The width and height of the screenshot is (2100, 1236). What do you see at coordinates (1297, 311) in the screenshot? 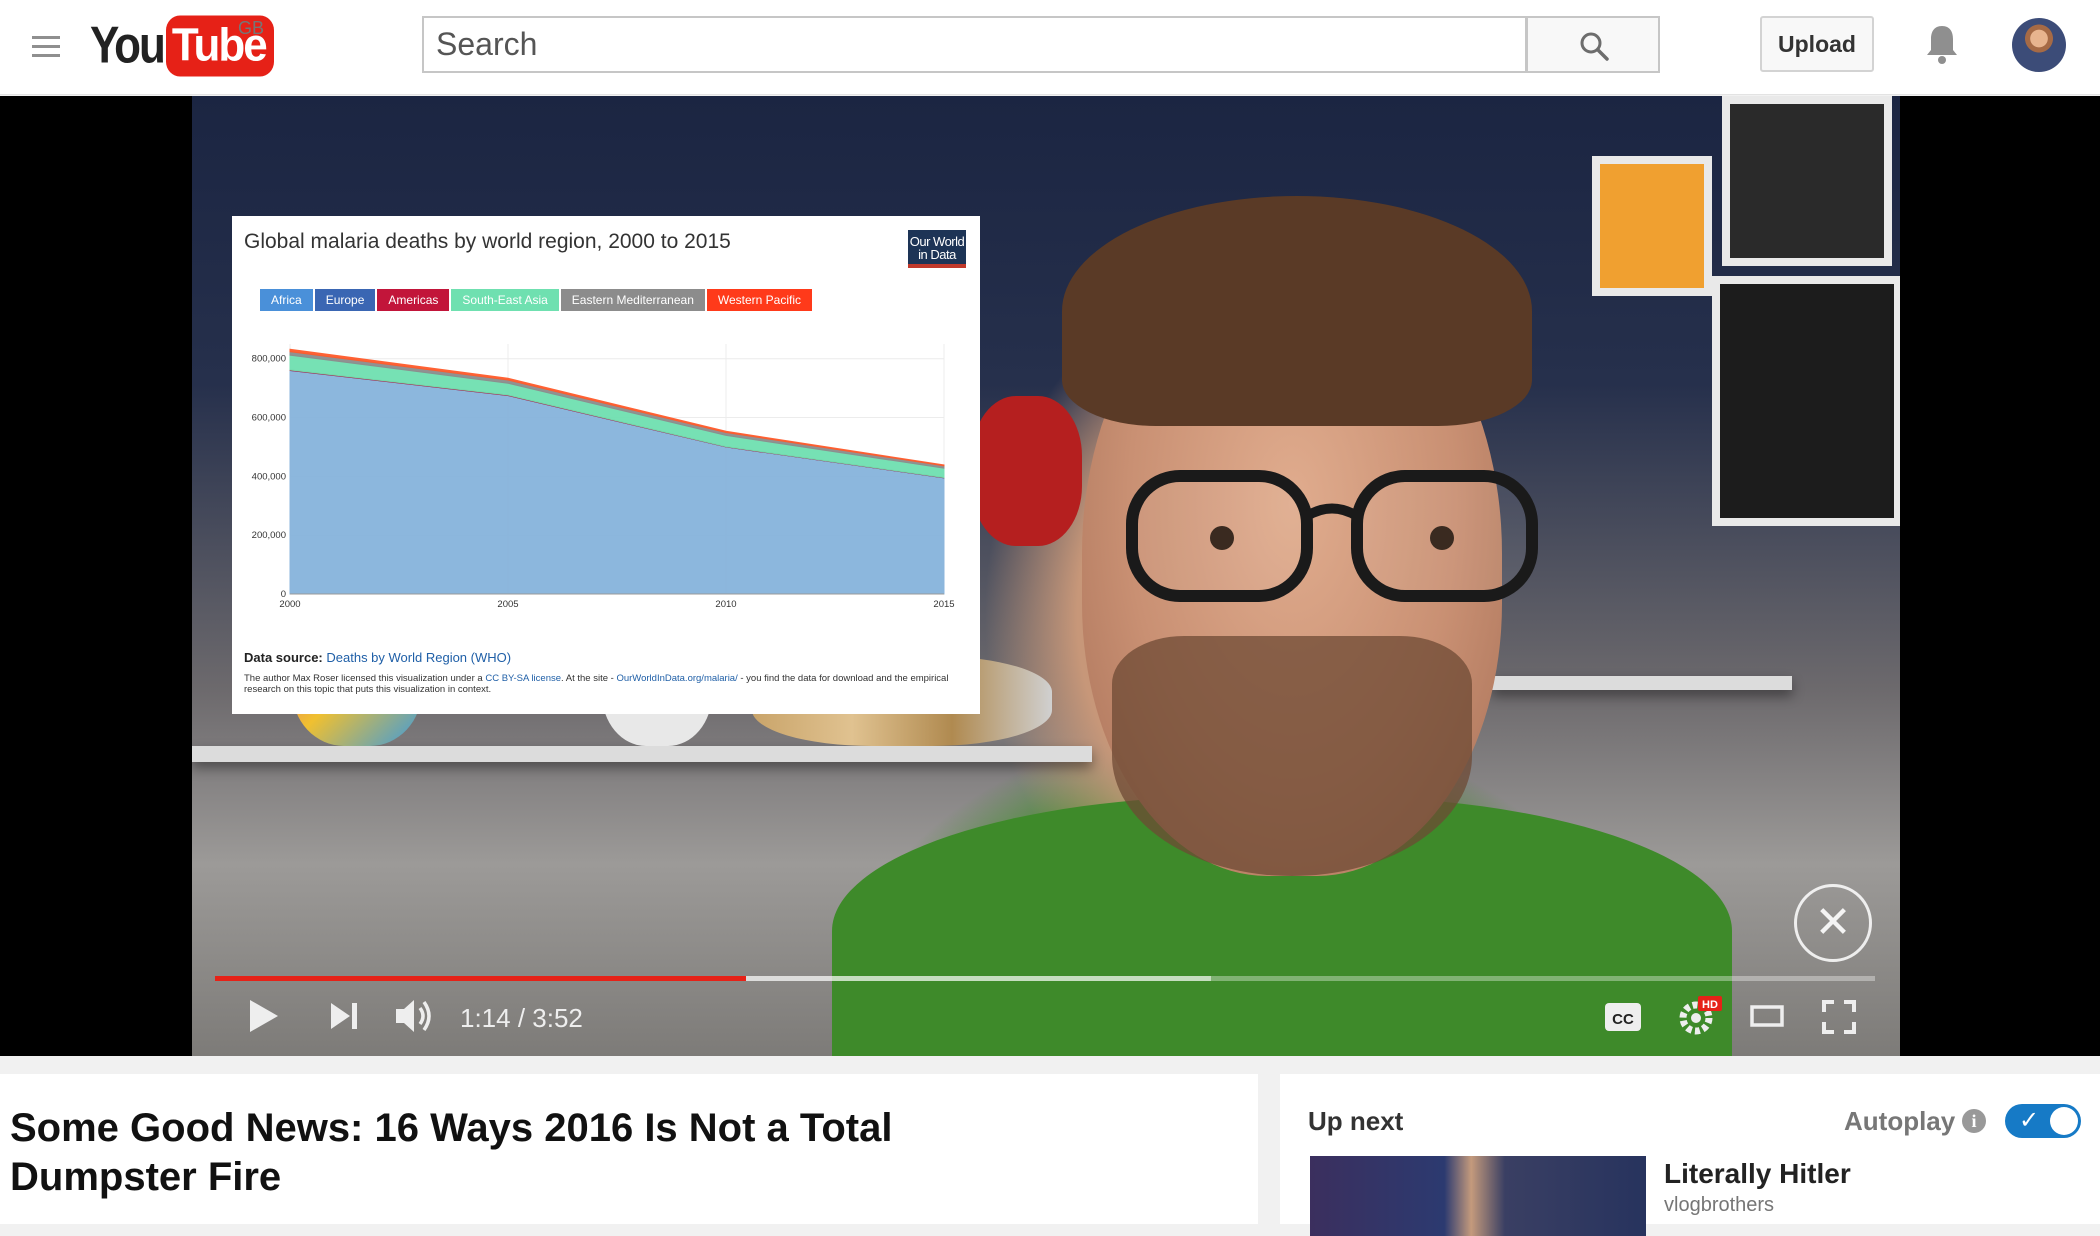
I see `person-hair` at bounding box center [1297, 311].